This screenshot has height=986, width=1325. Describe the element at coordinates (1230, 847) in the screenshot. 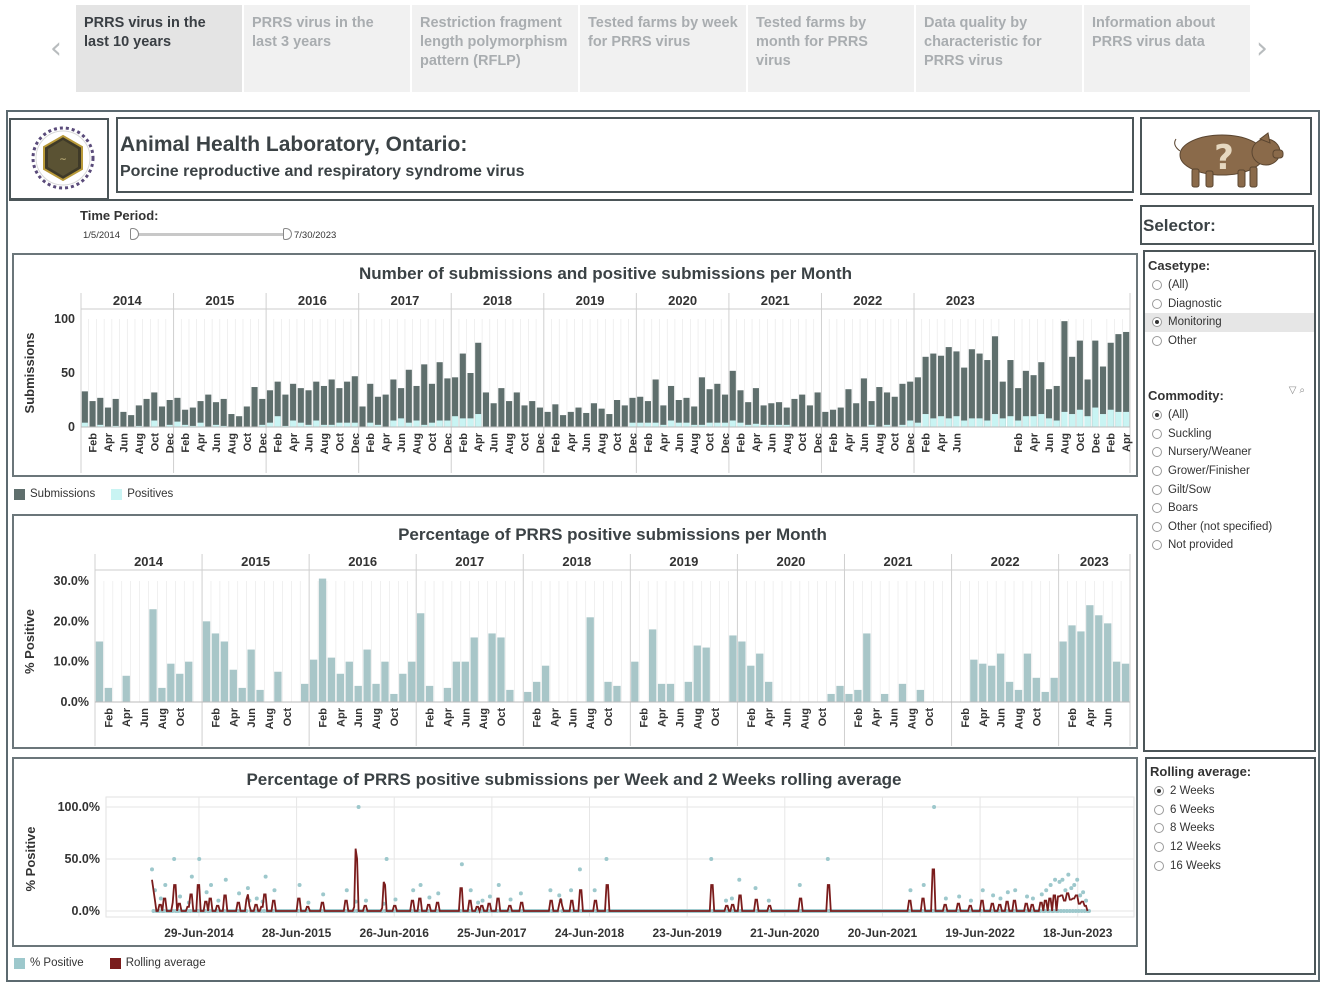

I see `rolling-option-12-weeks: 12 Weeks` at that location.